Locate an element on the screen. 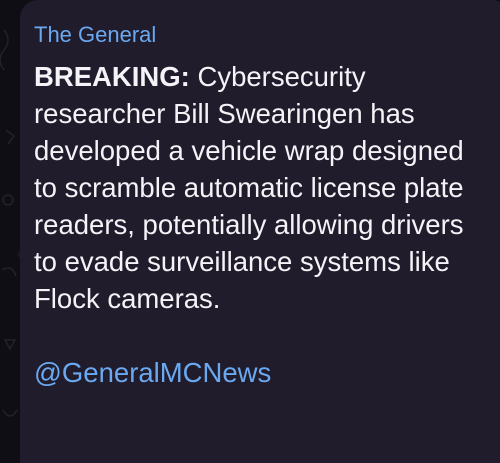 Image resolution: width=500 pixels, height=463 pixels. breaking-label: BREAKING: is located at coordinates (112, 76).